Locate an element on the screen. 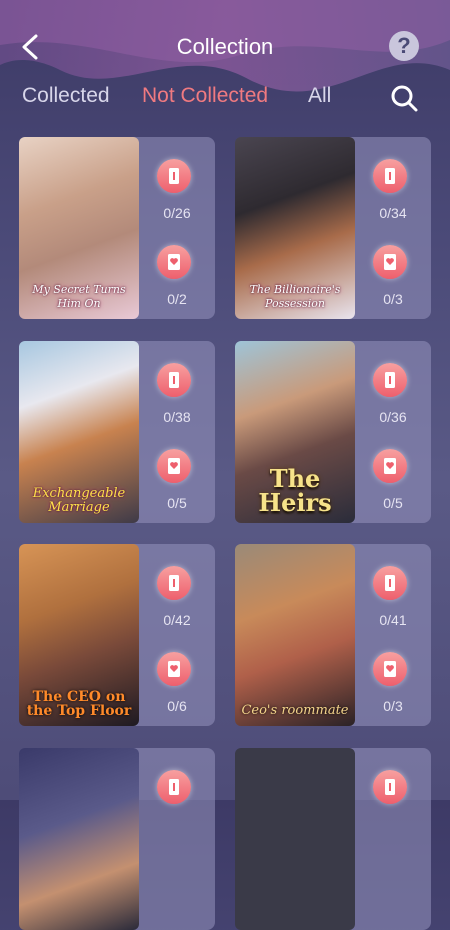 The image size is (450, 930). scene-progress: 0/36 is located at coordinates (393, 417).